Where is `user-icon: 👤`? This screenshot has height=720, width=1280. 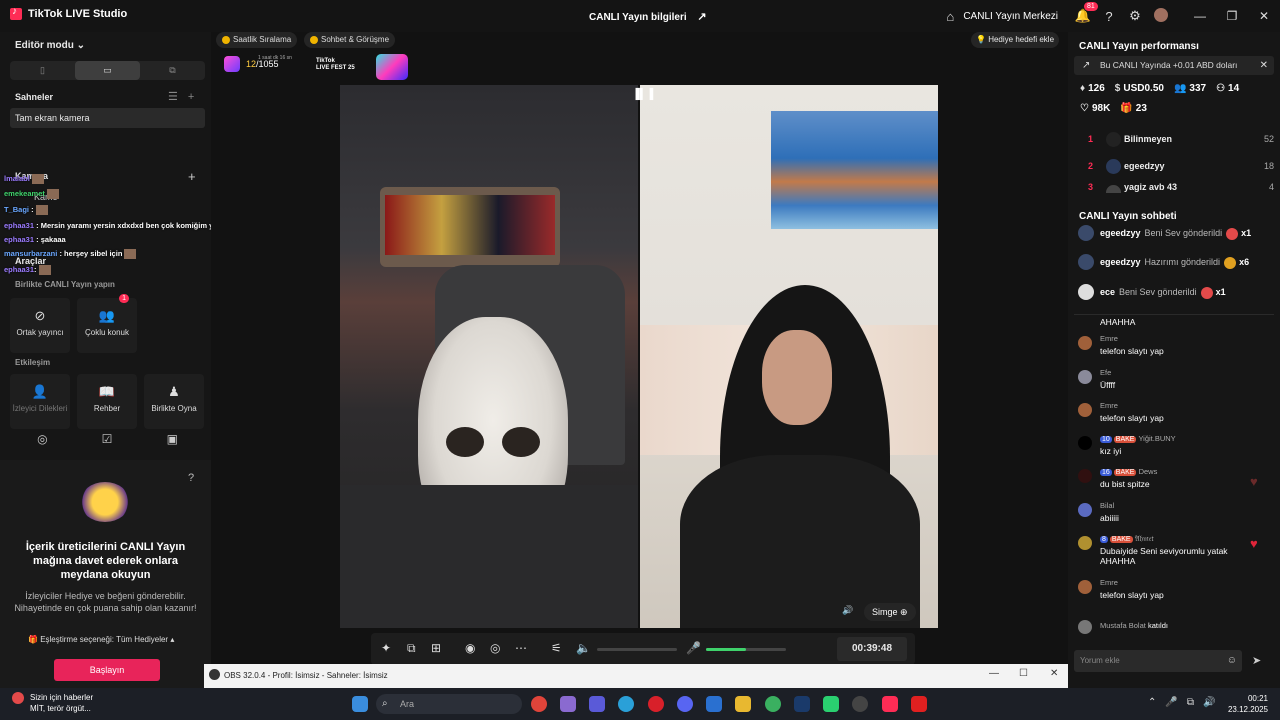 user-icon: 👤 is located at coordinates (40, 391).